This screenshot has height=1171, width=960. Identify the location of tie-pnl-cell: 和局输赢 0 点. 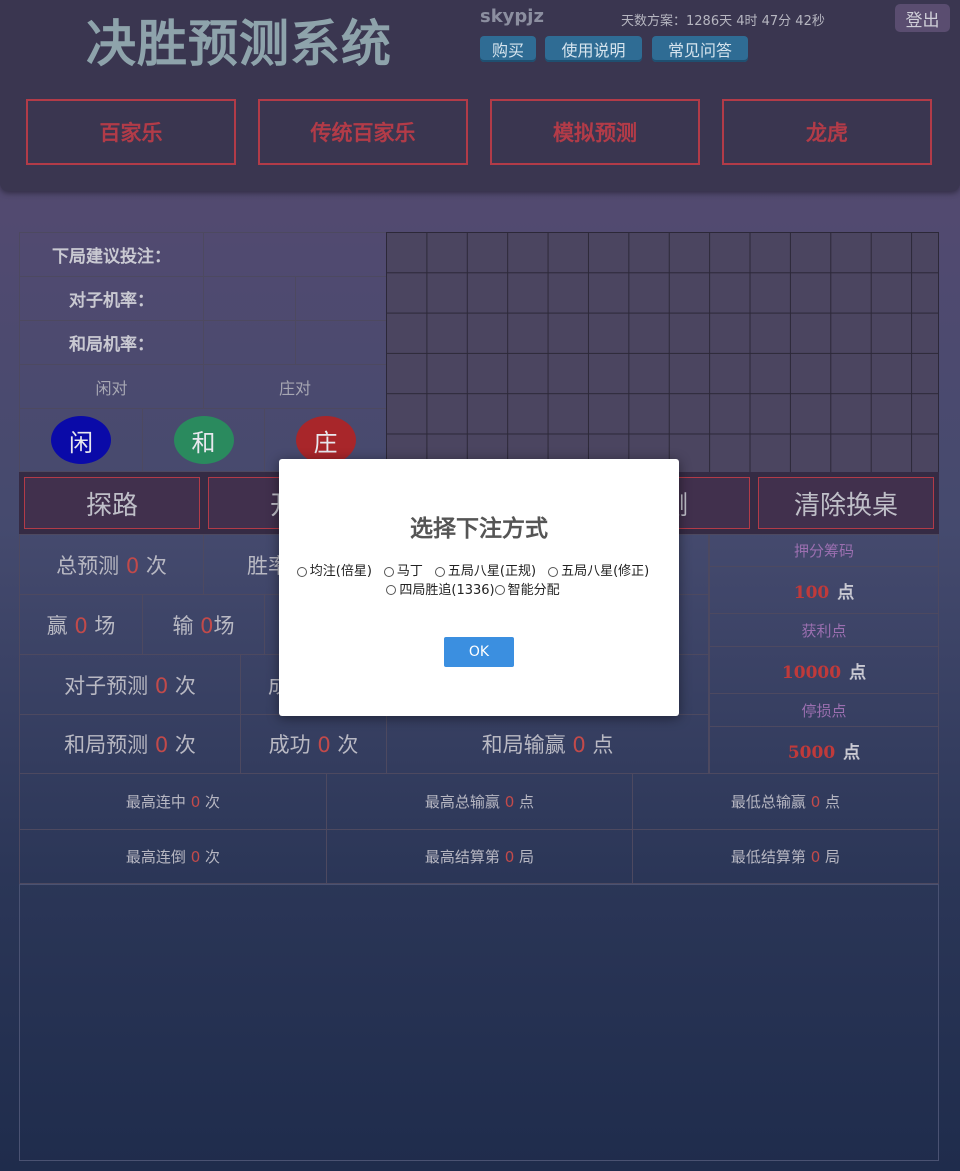
(547, 744).